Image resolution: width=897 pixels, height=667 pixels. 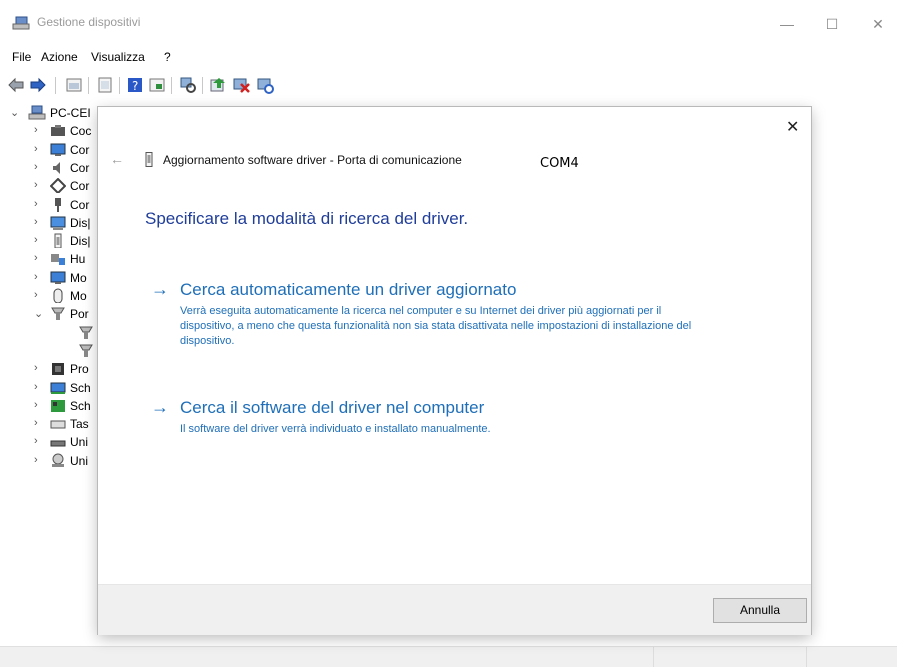 What do you see at coordinates (79, 369) in the screenshot?
I see `tree-item-label: Pro` at bounding box center [79, 369].